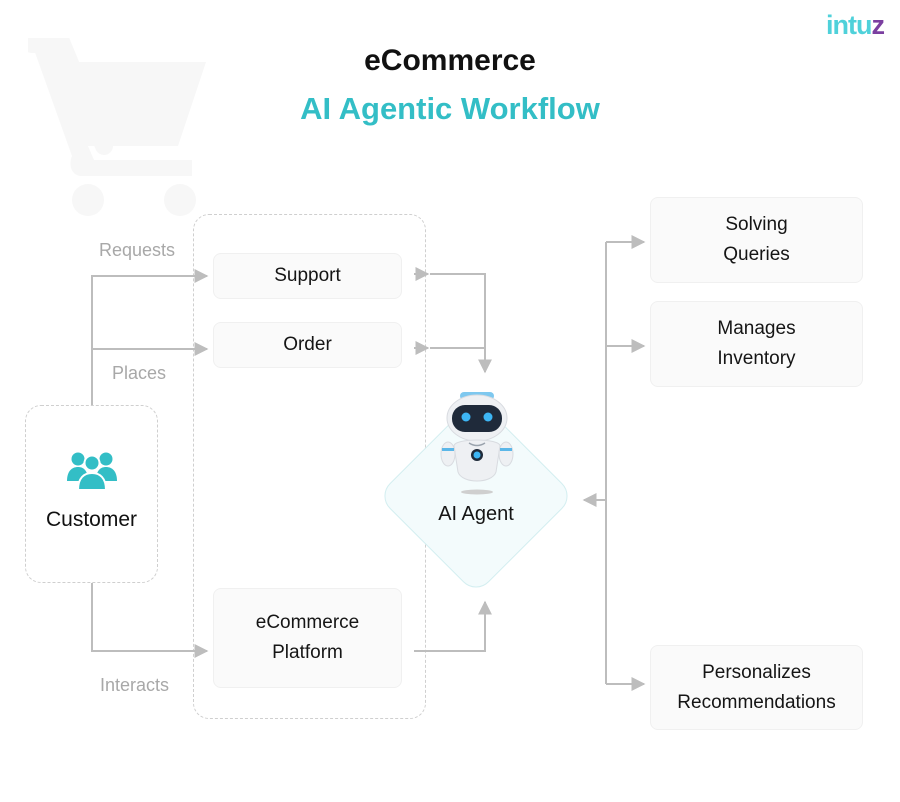 The height and width of the screenshot is (802, 900). What do you see at coordinates (150, 337) in the screenshot?
I see `edge-customer-support` at bounding box center [150, 337].